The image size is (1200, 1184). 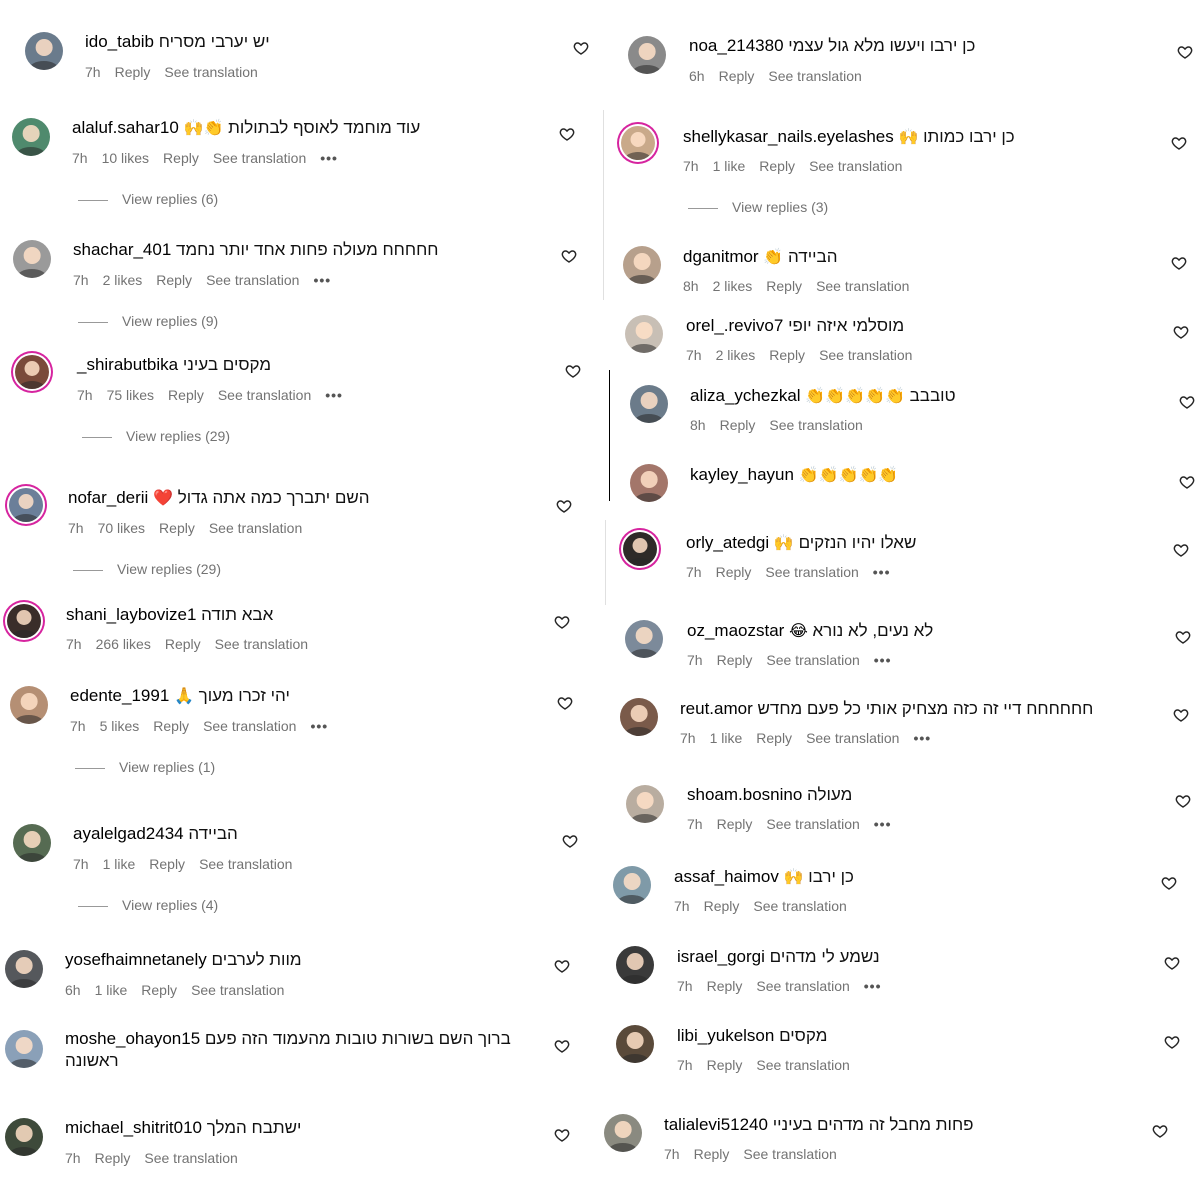 I want to click on likes-count: 2 likes, so click(x=736, y=355).